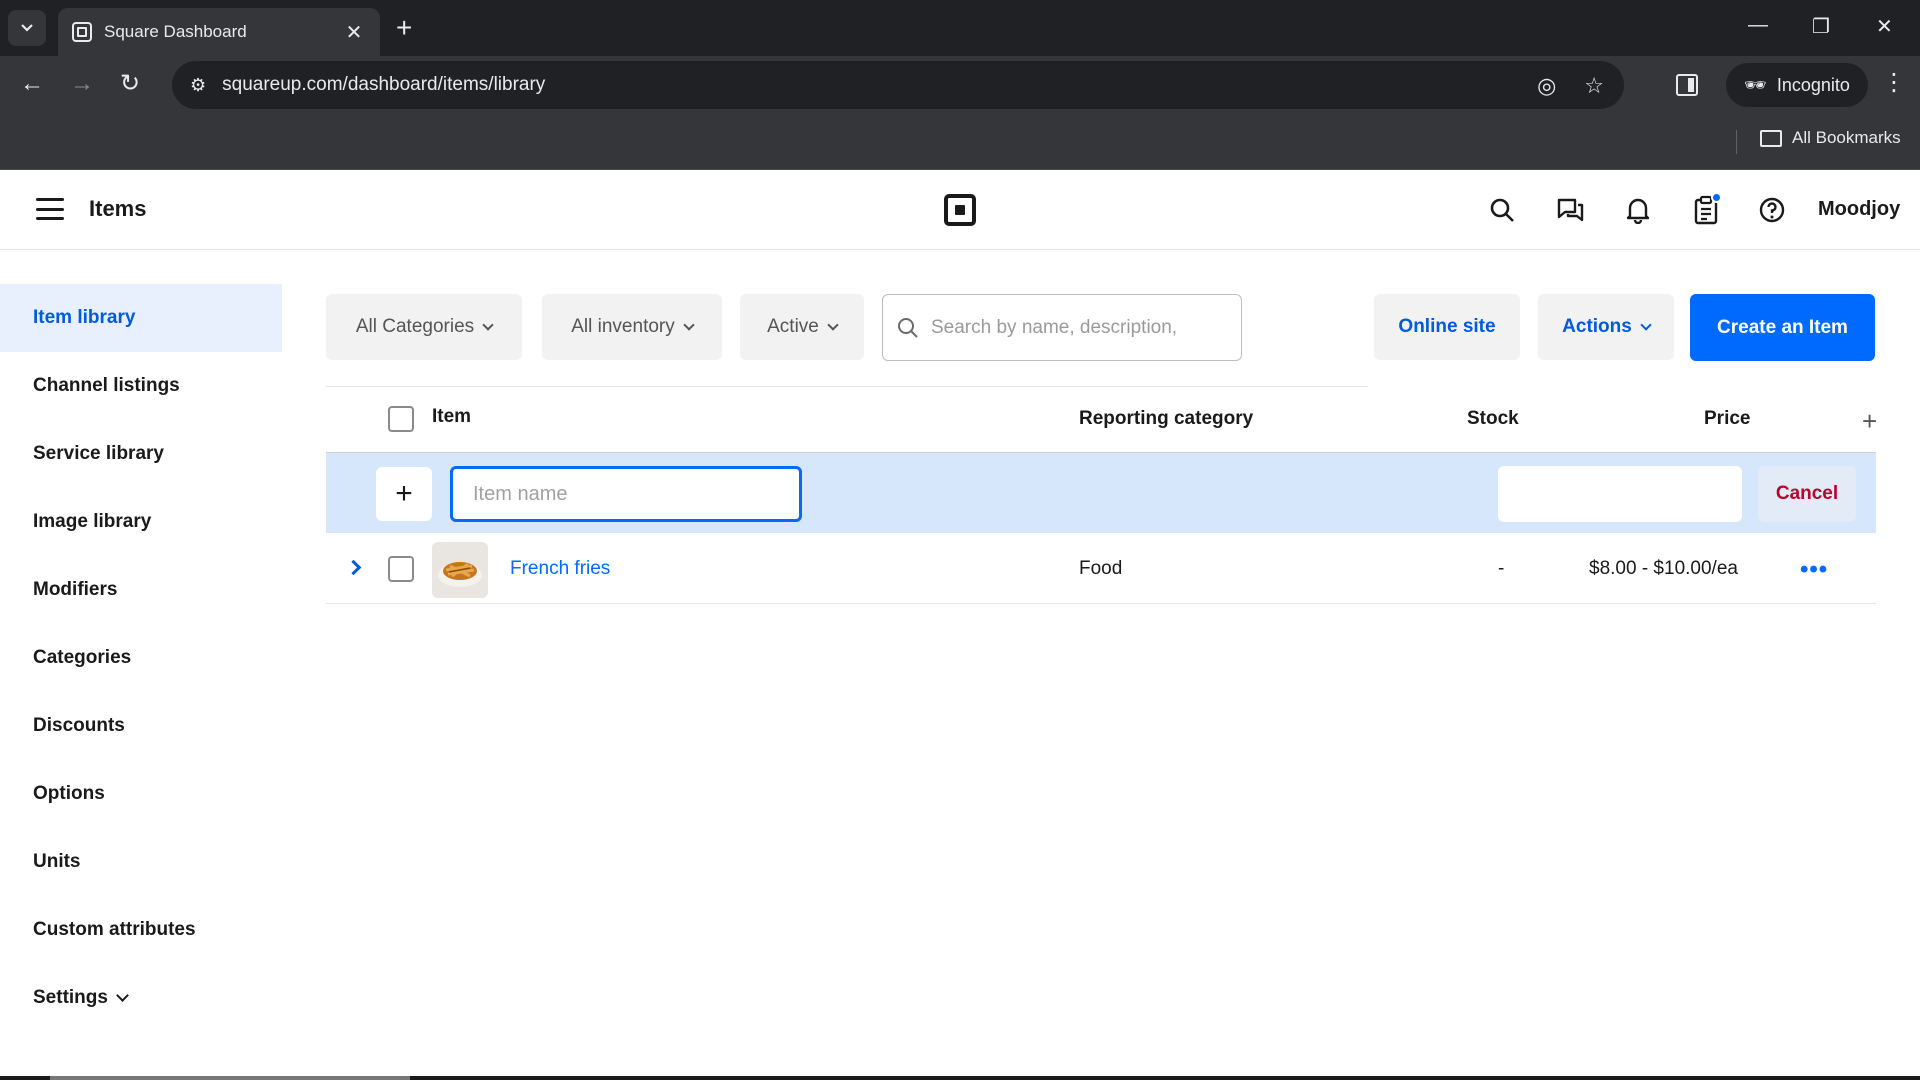 This screenshot has width=1920, height=1080. I want to click on button-label: Create an Item, so click(1782, 327).